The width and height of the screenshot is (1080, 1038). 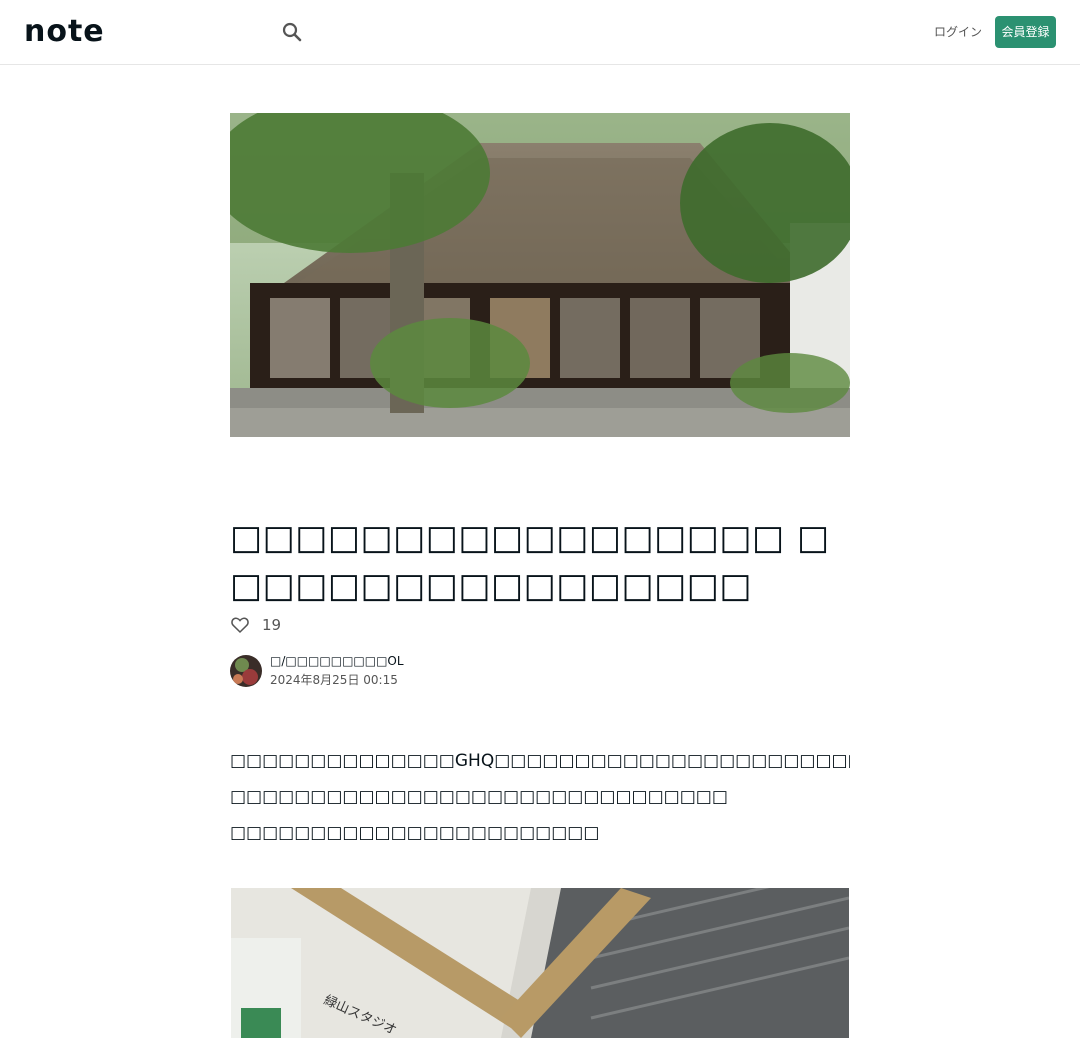 What do you see at coordinates (272, 625) in the screenshot?
I see `like-count: 19` at bounding box center [272, 625].